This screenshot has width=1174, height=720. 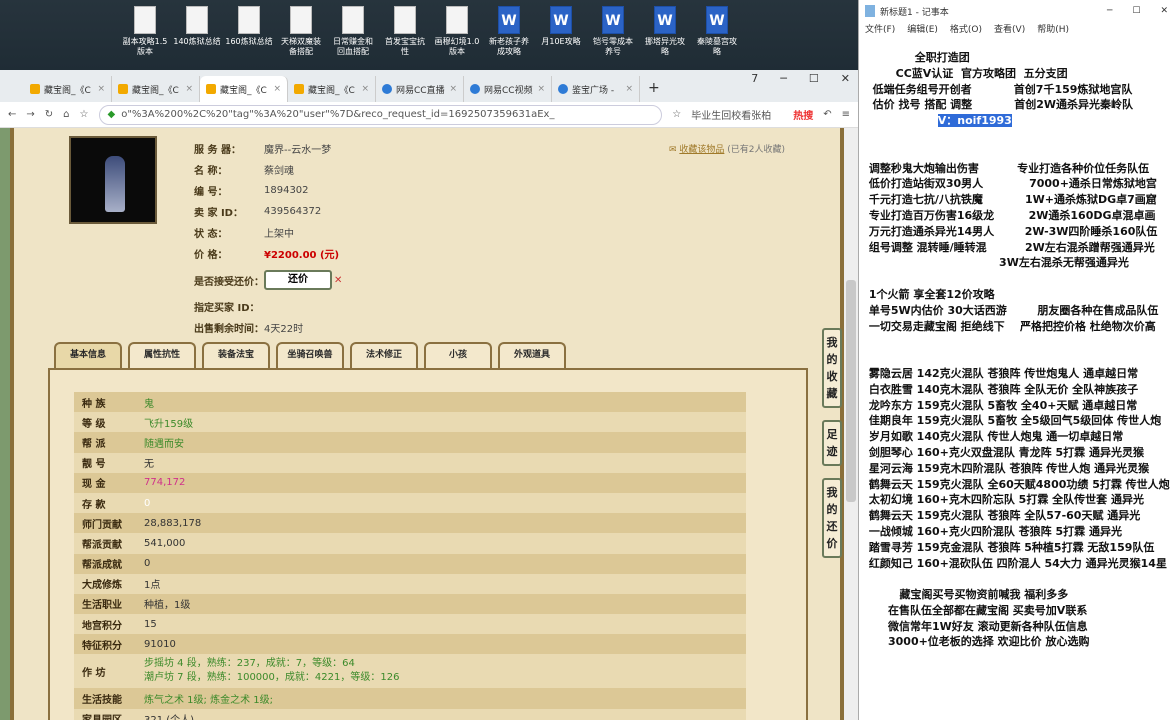 I want to click on listing-row: 出售剩余时间： 4天22时, so click(x=268, y=327).